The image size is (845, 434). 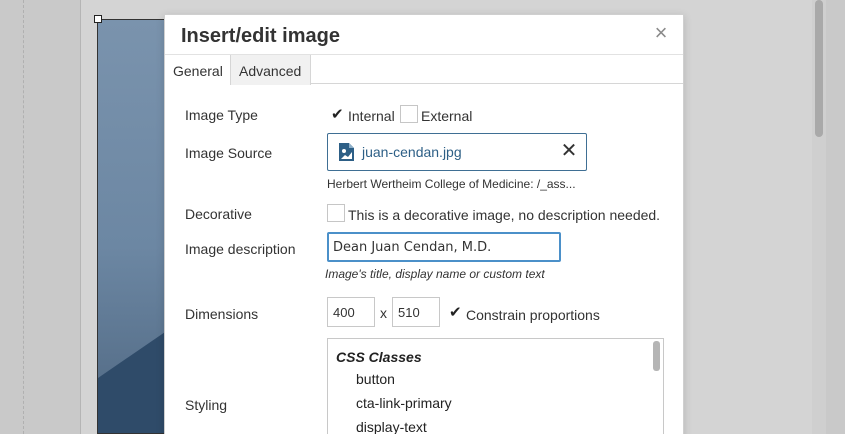 What do you see at coordinates (569, 151) in the screenshot?
I see `remove-source-icon: ✕` at bounding box center [569, 151].